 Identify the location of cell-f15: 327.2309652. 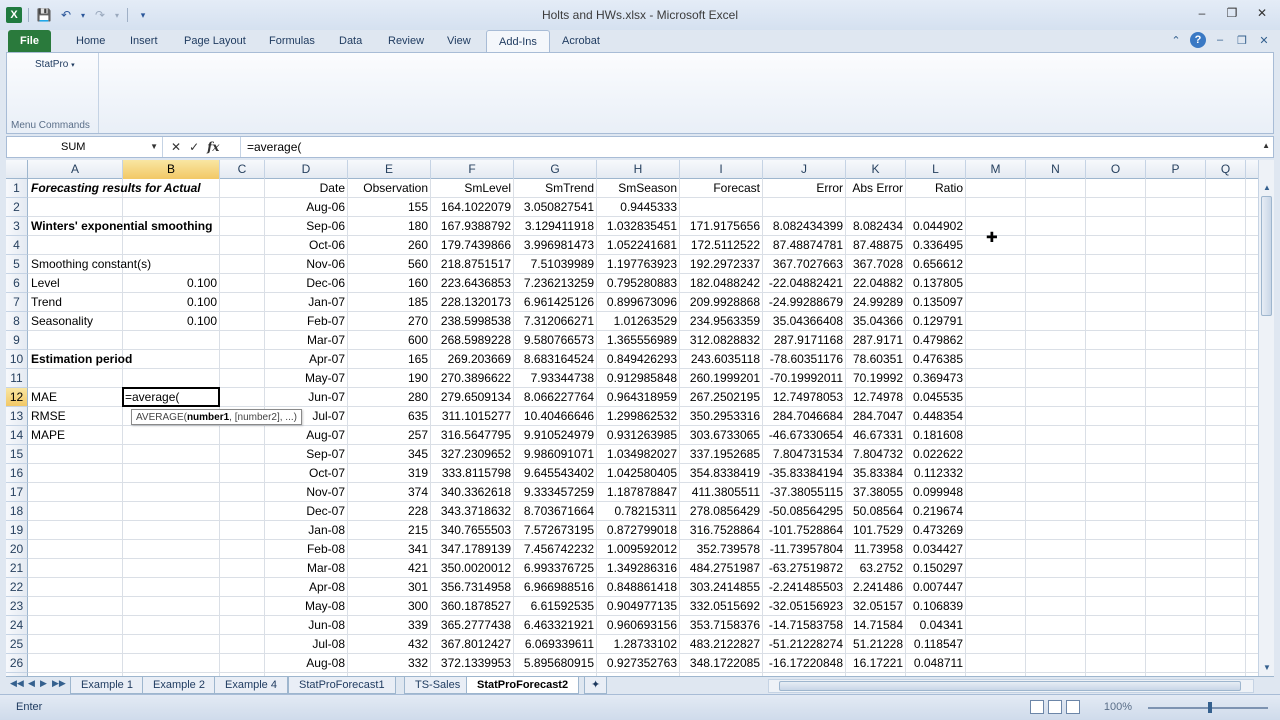
(472, 454).